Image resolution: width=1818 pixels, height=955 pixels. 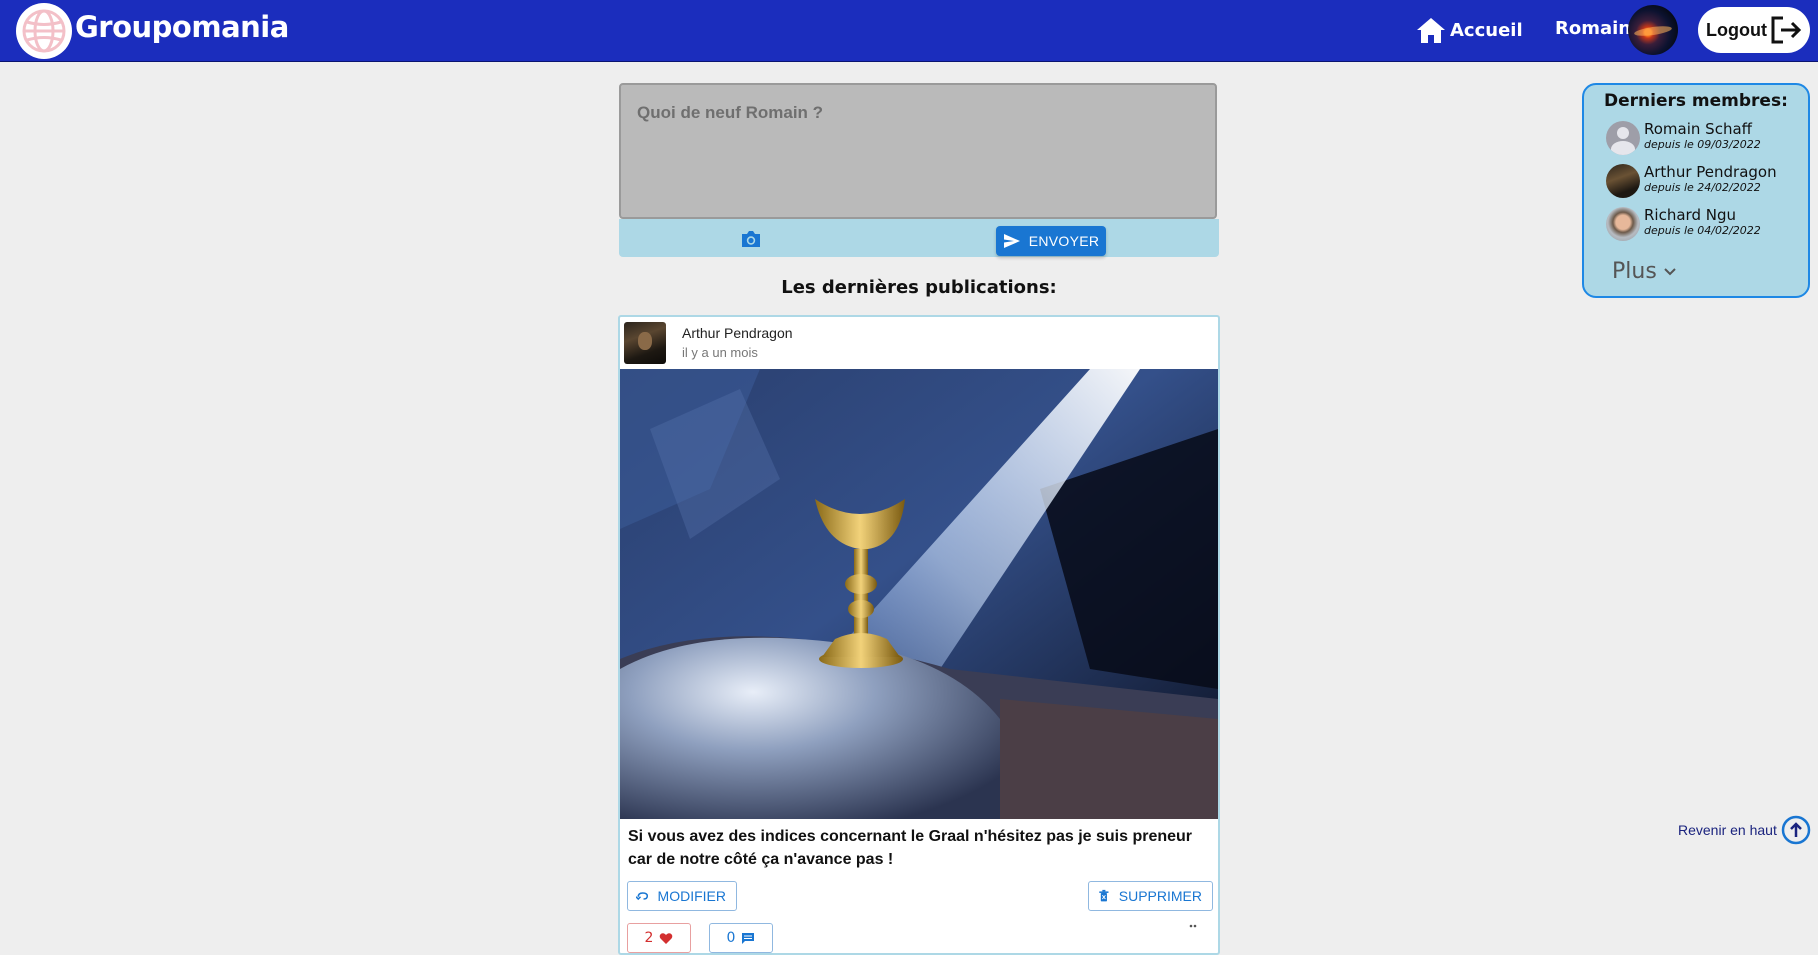 What do you see at coordinates (1702, 187) in the screenshot?
I see `member-since: depuis le 24/02/2022` at bounding box center [1702, 187].